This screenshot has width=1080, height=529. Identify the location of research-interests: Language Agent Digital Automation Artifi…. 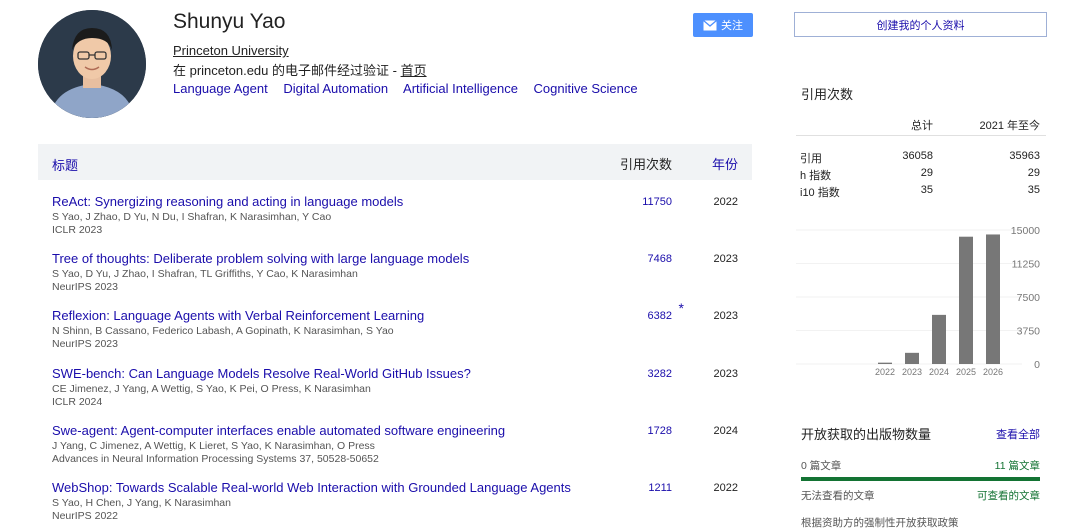
(411, 88).